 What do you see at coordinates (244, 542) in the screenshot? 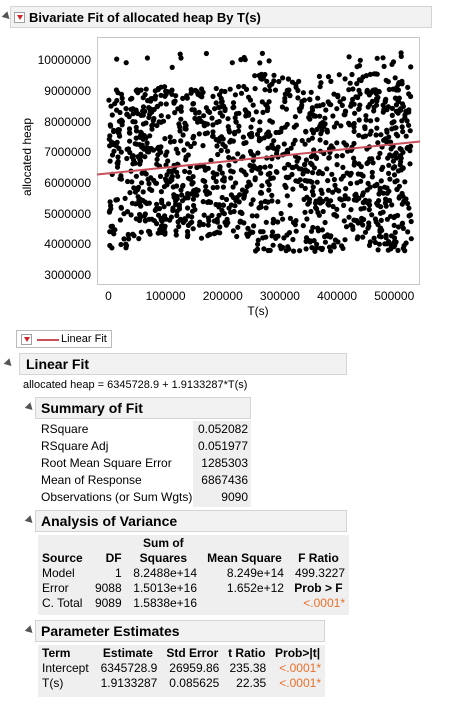
I see `column-header` at bounding box center [244, 542].